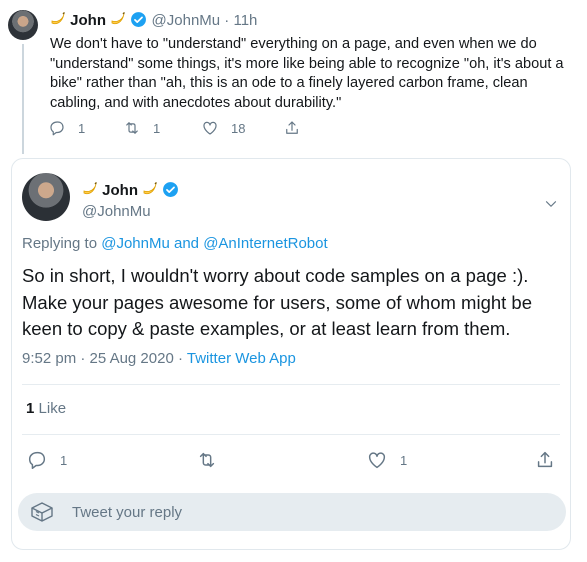  I want to click on chevron-down-icon, so click(551, 204).